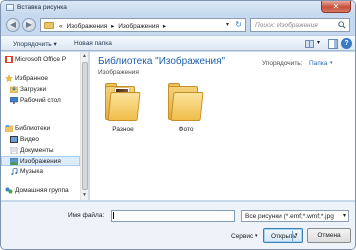  What do you see at coordinates (238, 24) in the screenshot?
I see `refresh-icon: ↻` at bounding box center [238, 24].